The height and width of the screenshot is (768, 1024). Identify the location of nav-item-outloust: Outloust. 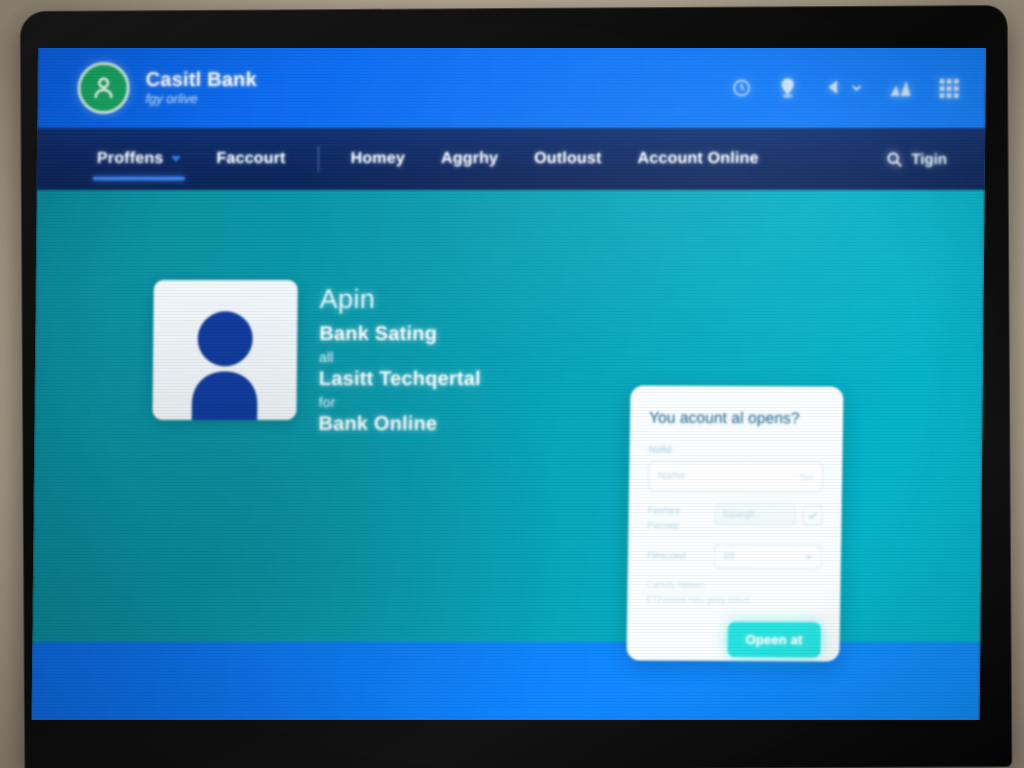
(568, 159).